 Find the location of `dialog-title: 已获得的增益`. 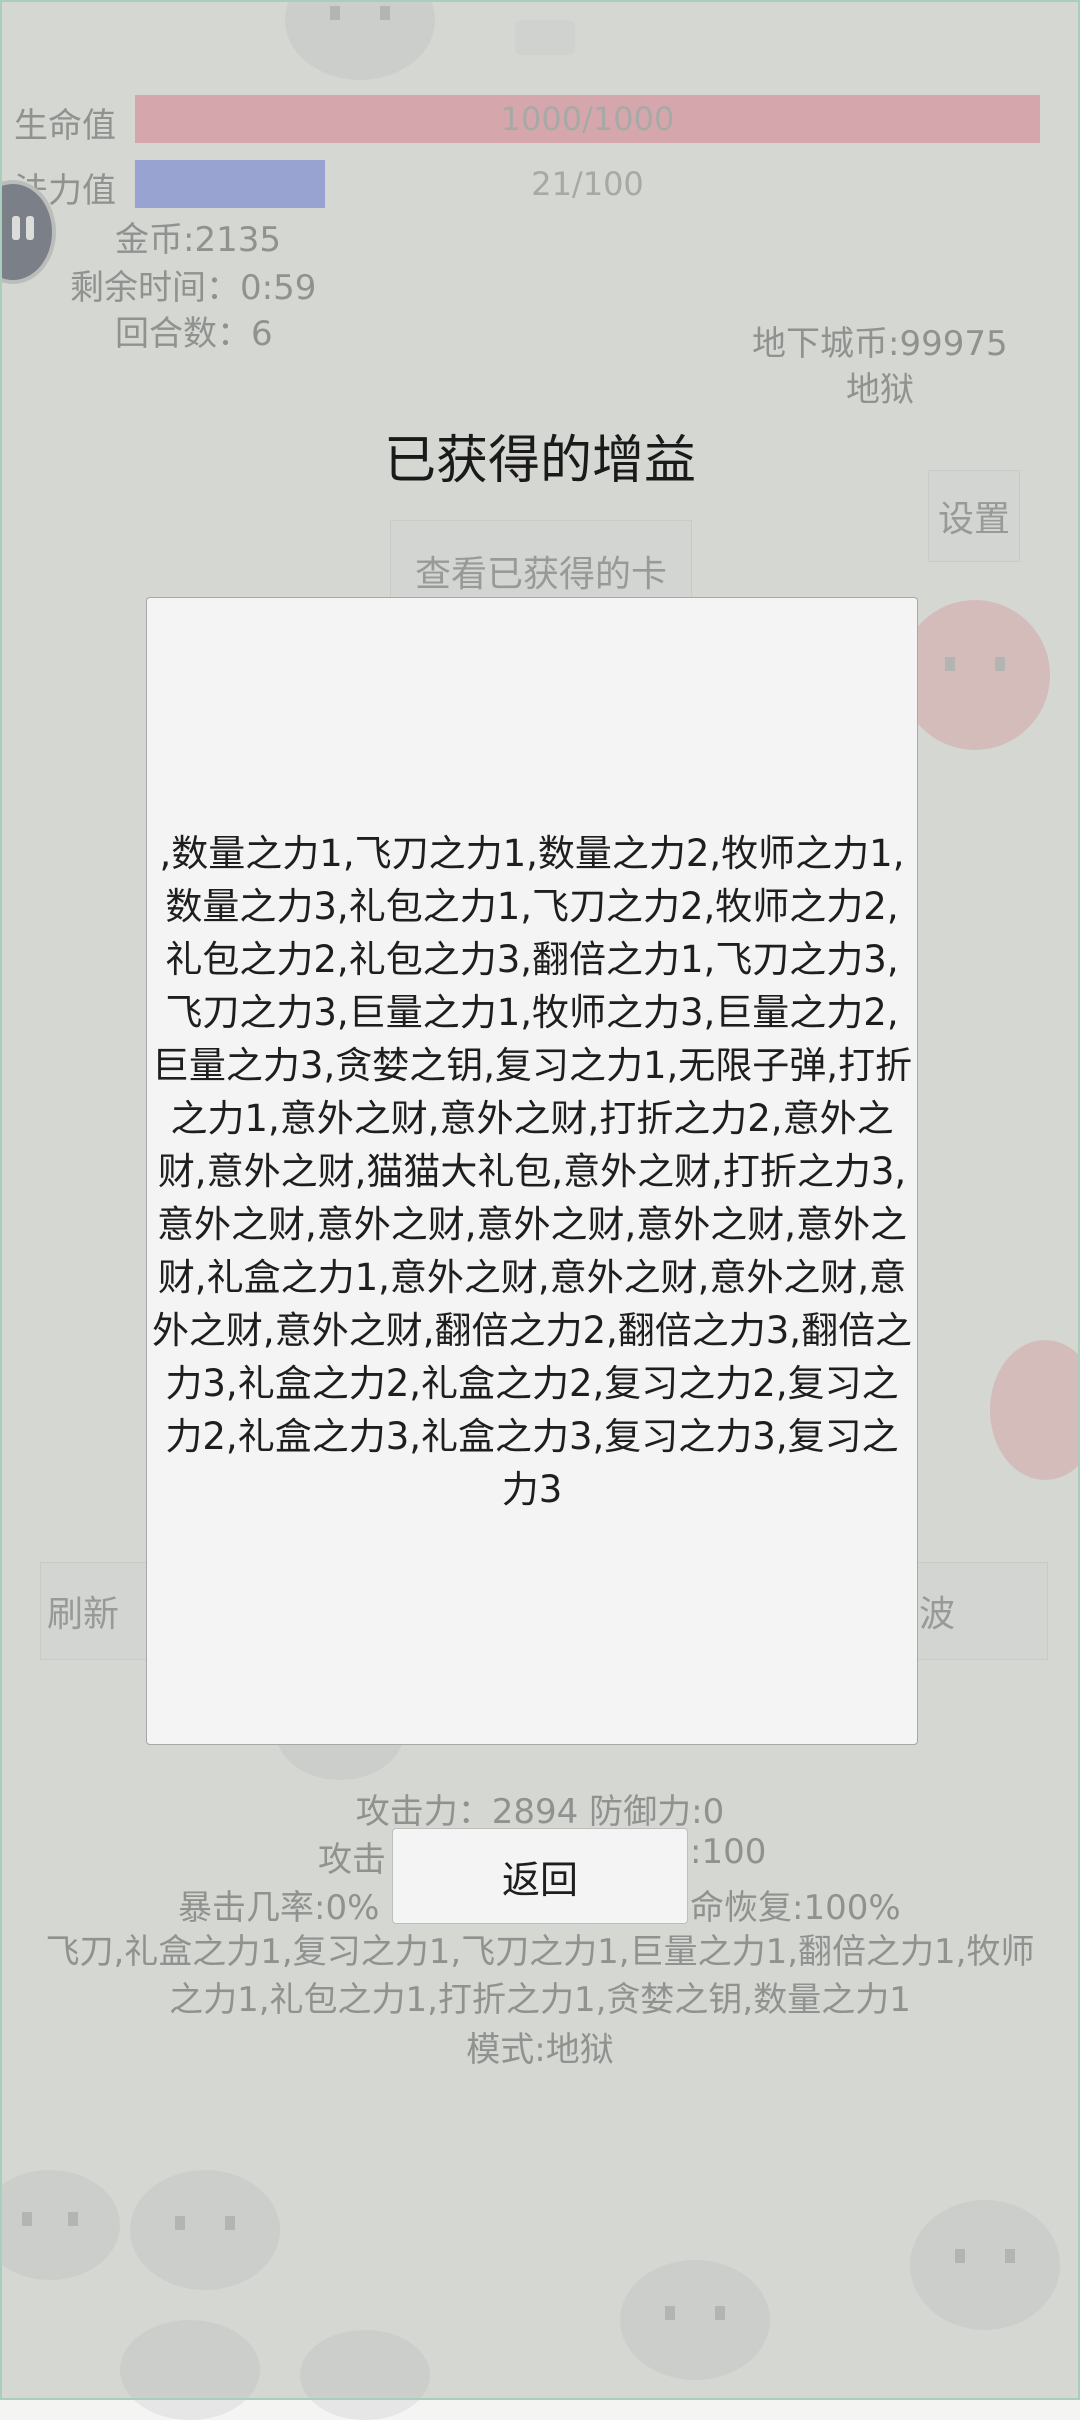

dialog-title: 已获得的增益 is located at coordinates (539, 461).